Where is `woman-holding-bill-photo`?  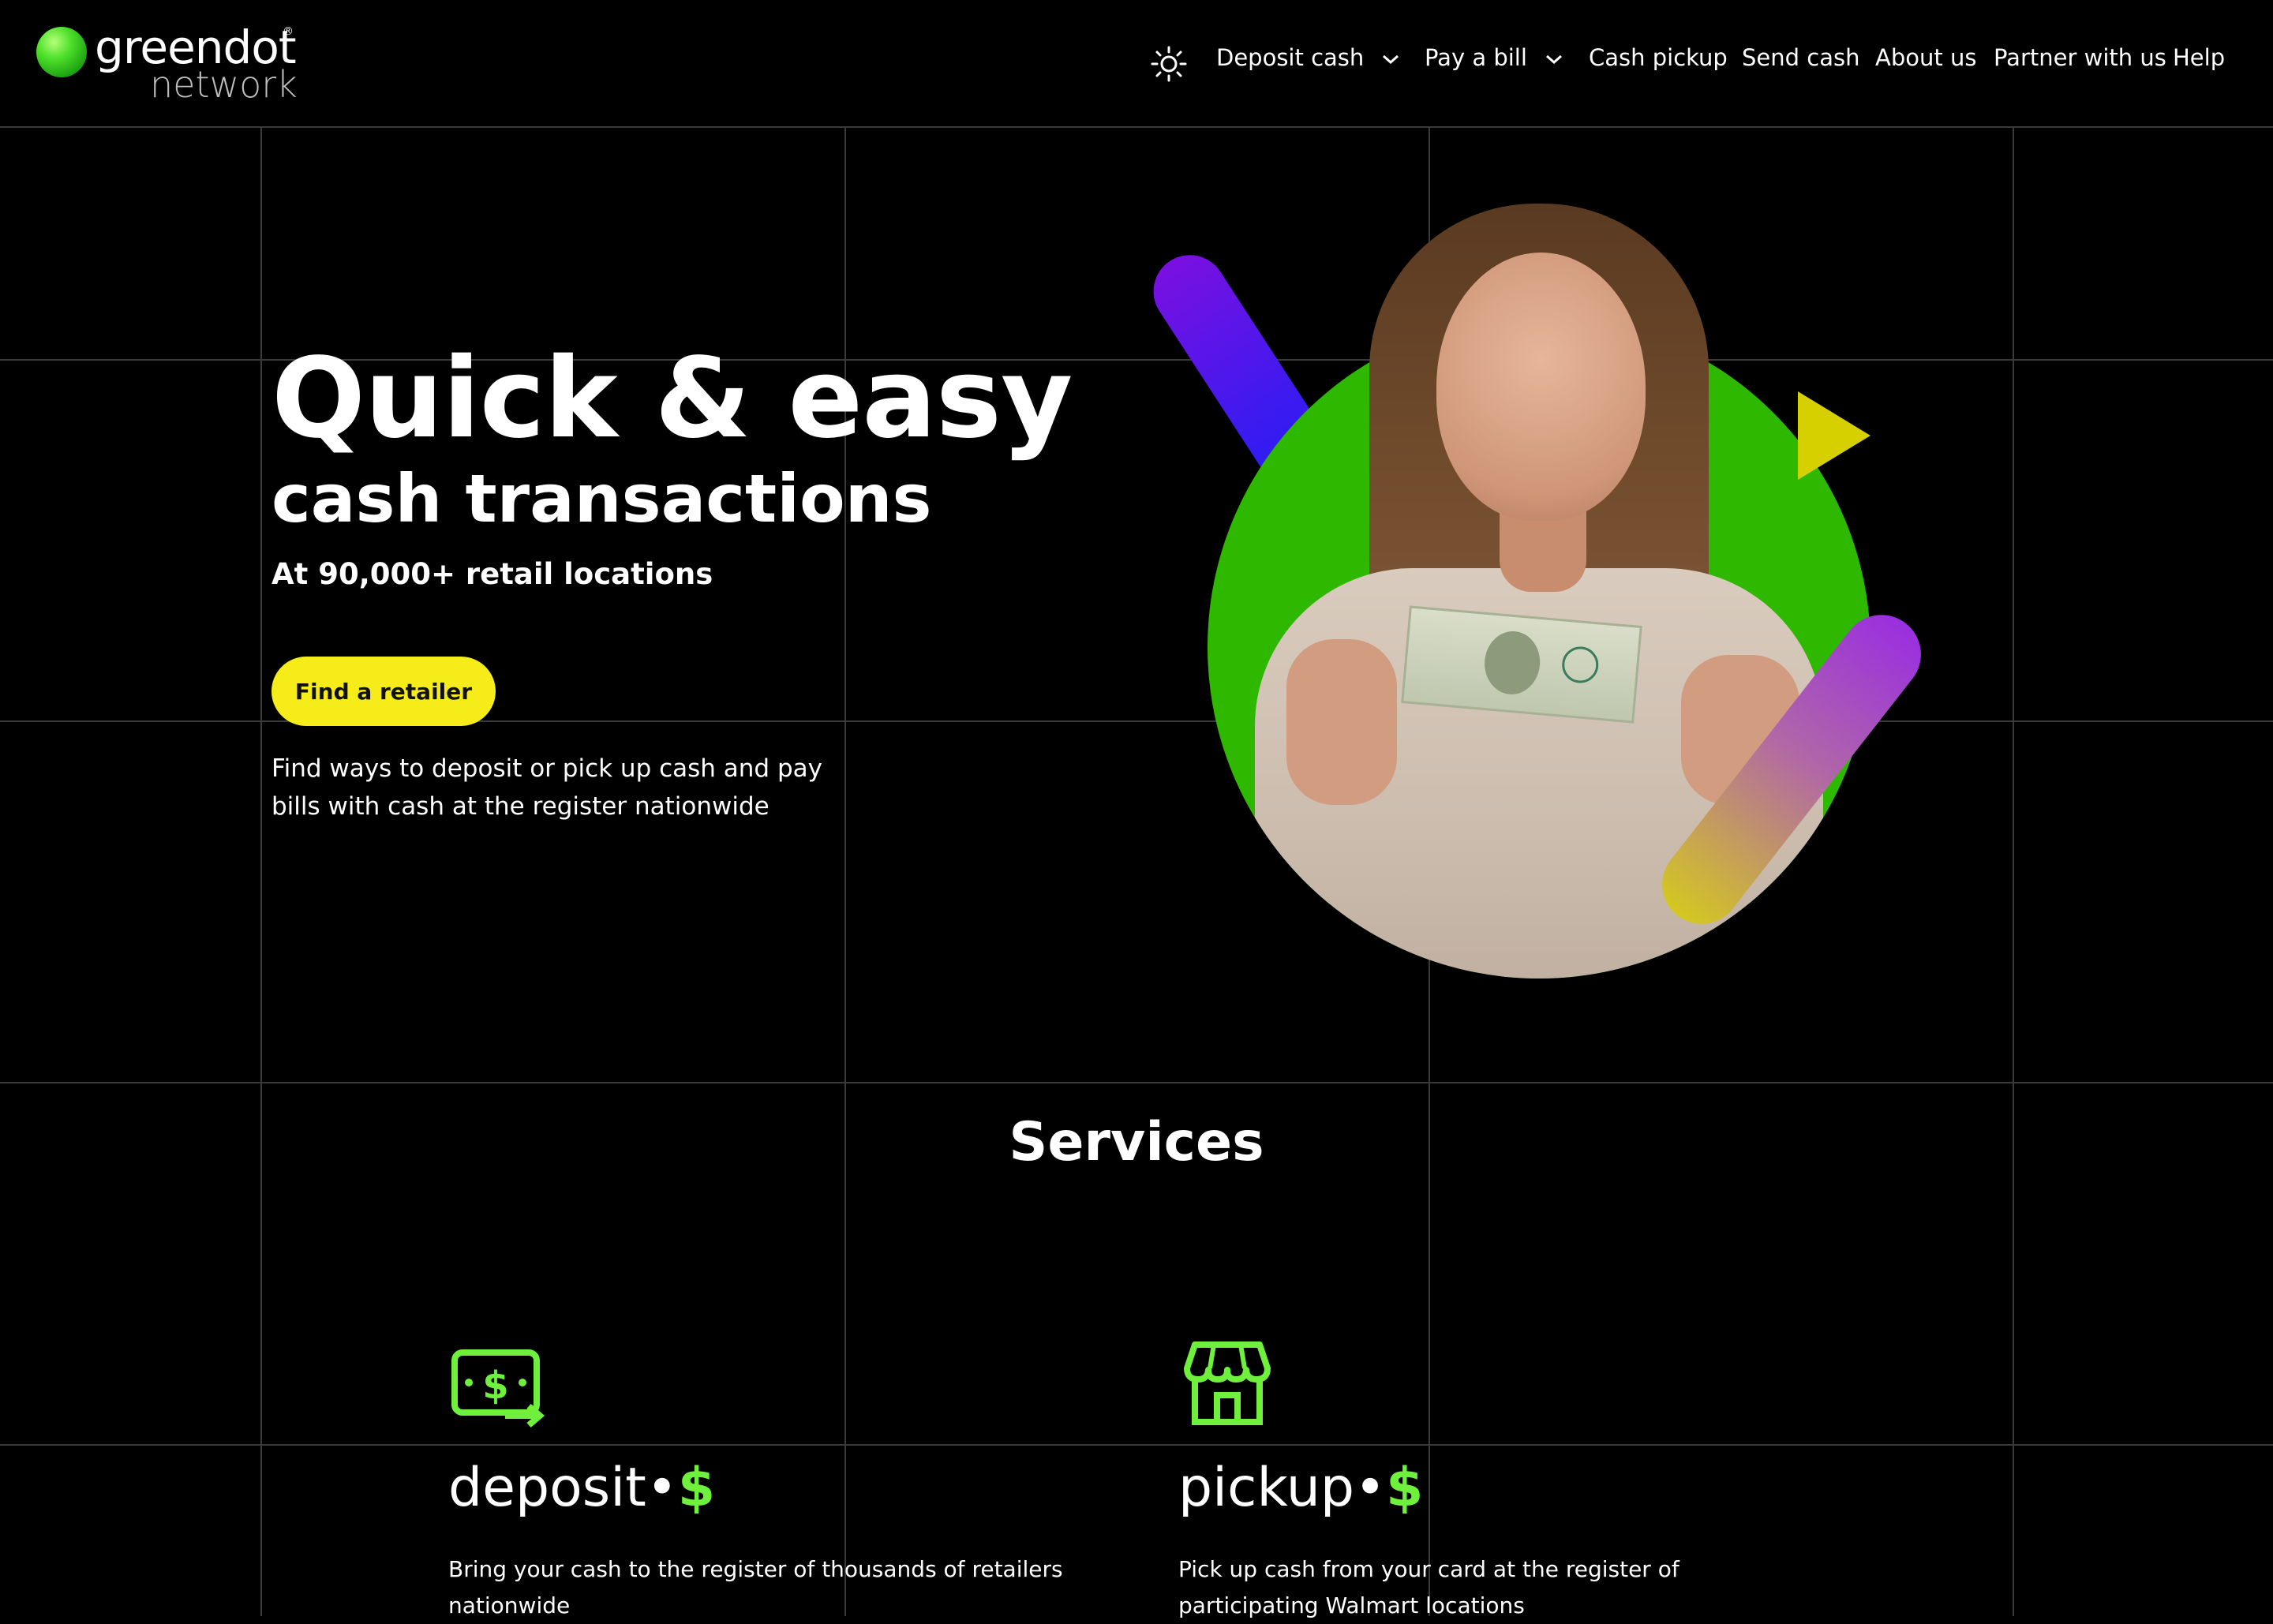 woman-holding-bill-photo is located at coordinates (1539, 584).